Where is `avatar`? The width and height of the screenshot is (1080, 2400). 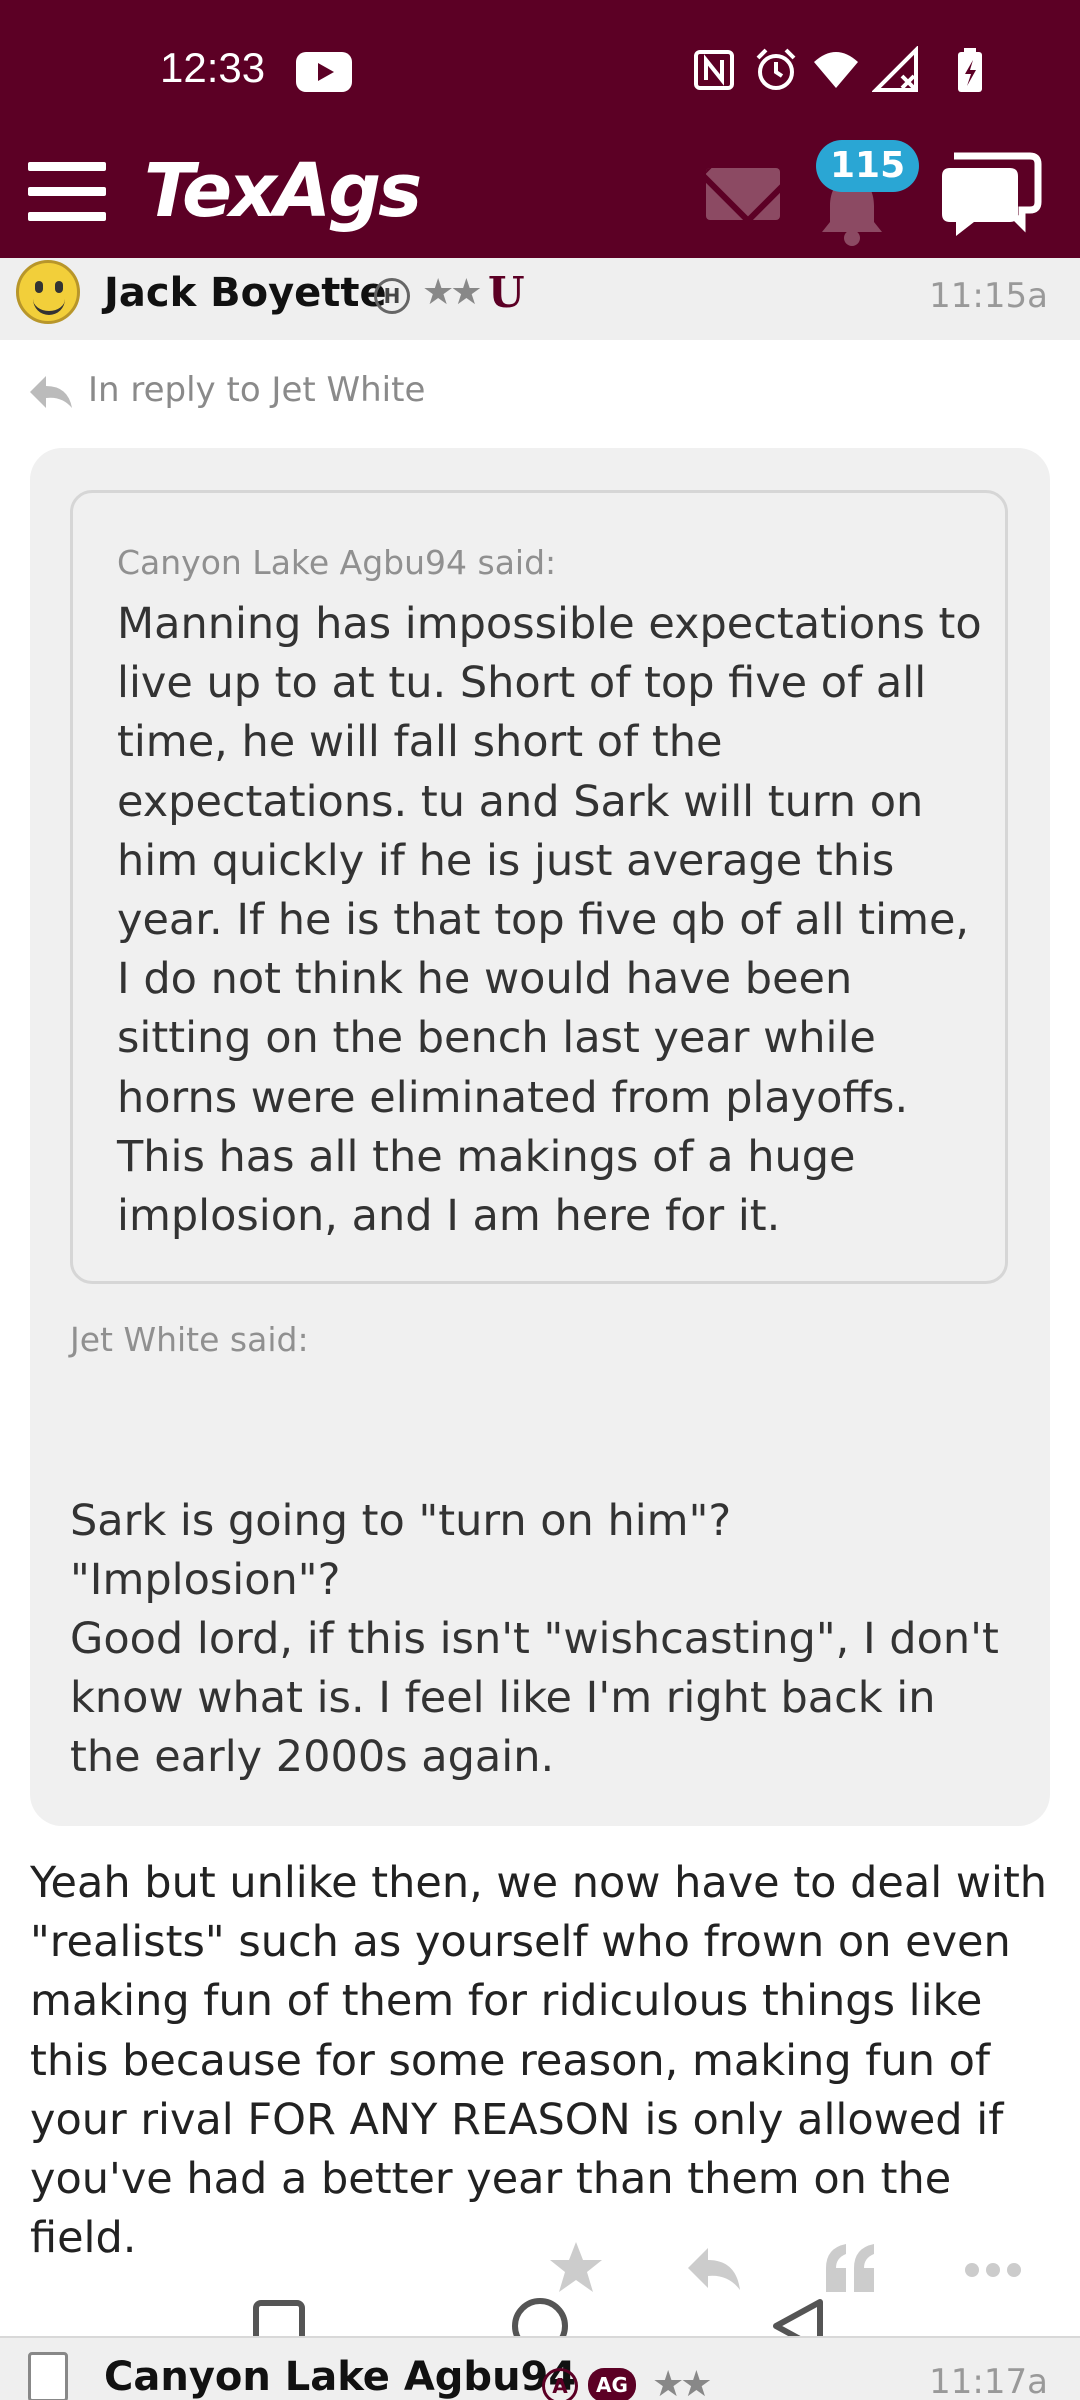
avatar is located at coordinates (48, 292).